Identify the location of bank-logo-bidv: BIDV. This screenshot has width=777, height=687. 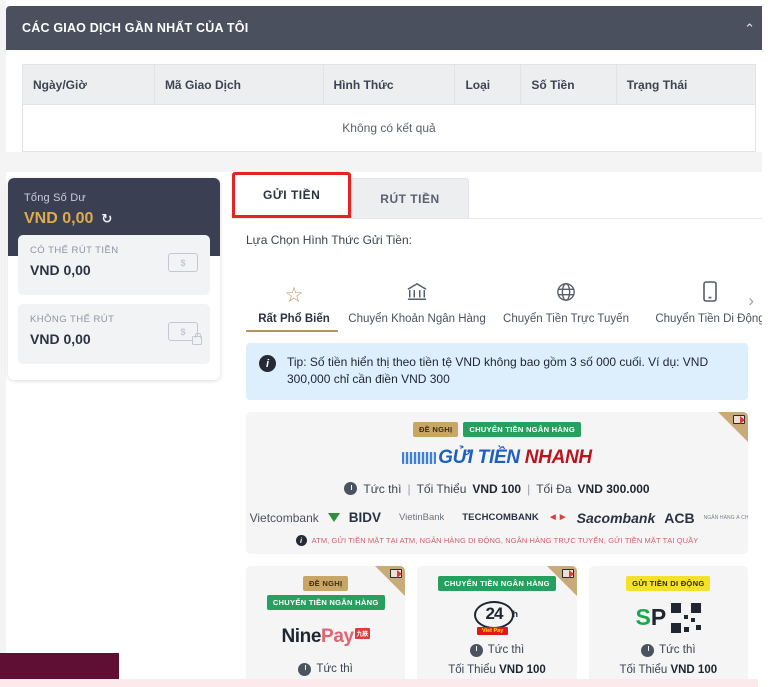
(365, 518).